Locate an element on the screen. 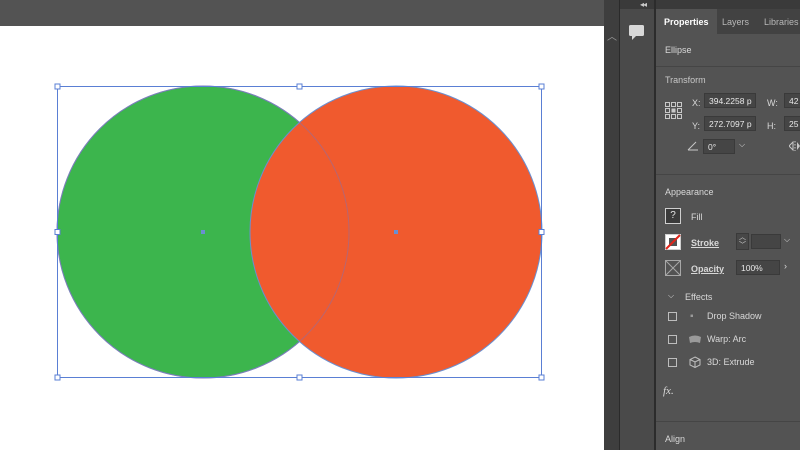  drop-shadow-checkbox is located at coordinates (672, 316).